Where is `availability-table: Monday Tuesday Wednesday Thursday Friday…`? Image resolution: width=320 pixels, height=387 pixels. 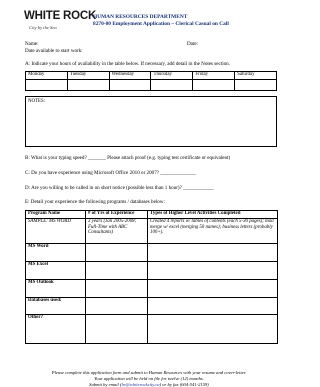
availability-table: Monday Tuesday Wednesday Thursday Friday… is located at coordinates (151, 81).